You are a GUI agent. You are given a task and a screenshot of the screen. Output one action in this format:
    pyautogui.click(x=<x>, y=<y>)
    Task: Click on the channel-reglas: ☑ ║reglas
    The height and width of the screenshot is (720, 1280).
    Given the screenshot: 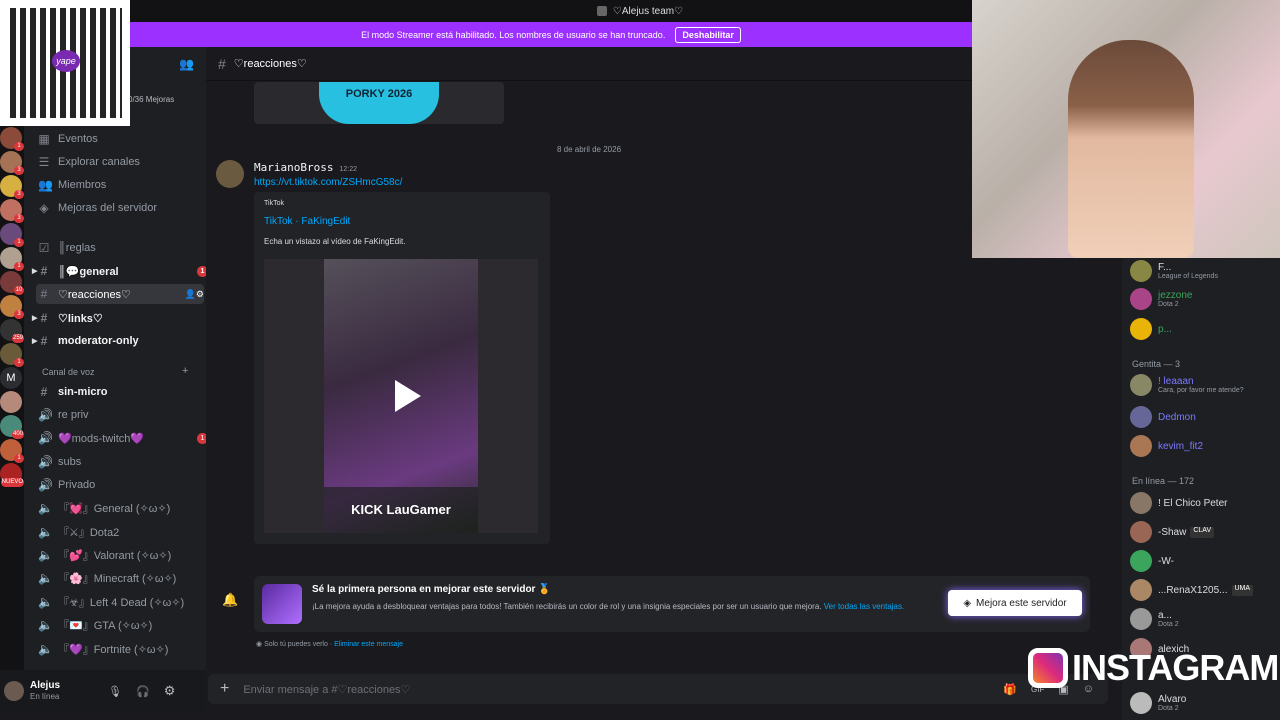 What is the action you would take?
    pyautogui.click(x=123, y=248)
    